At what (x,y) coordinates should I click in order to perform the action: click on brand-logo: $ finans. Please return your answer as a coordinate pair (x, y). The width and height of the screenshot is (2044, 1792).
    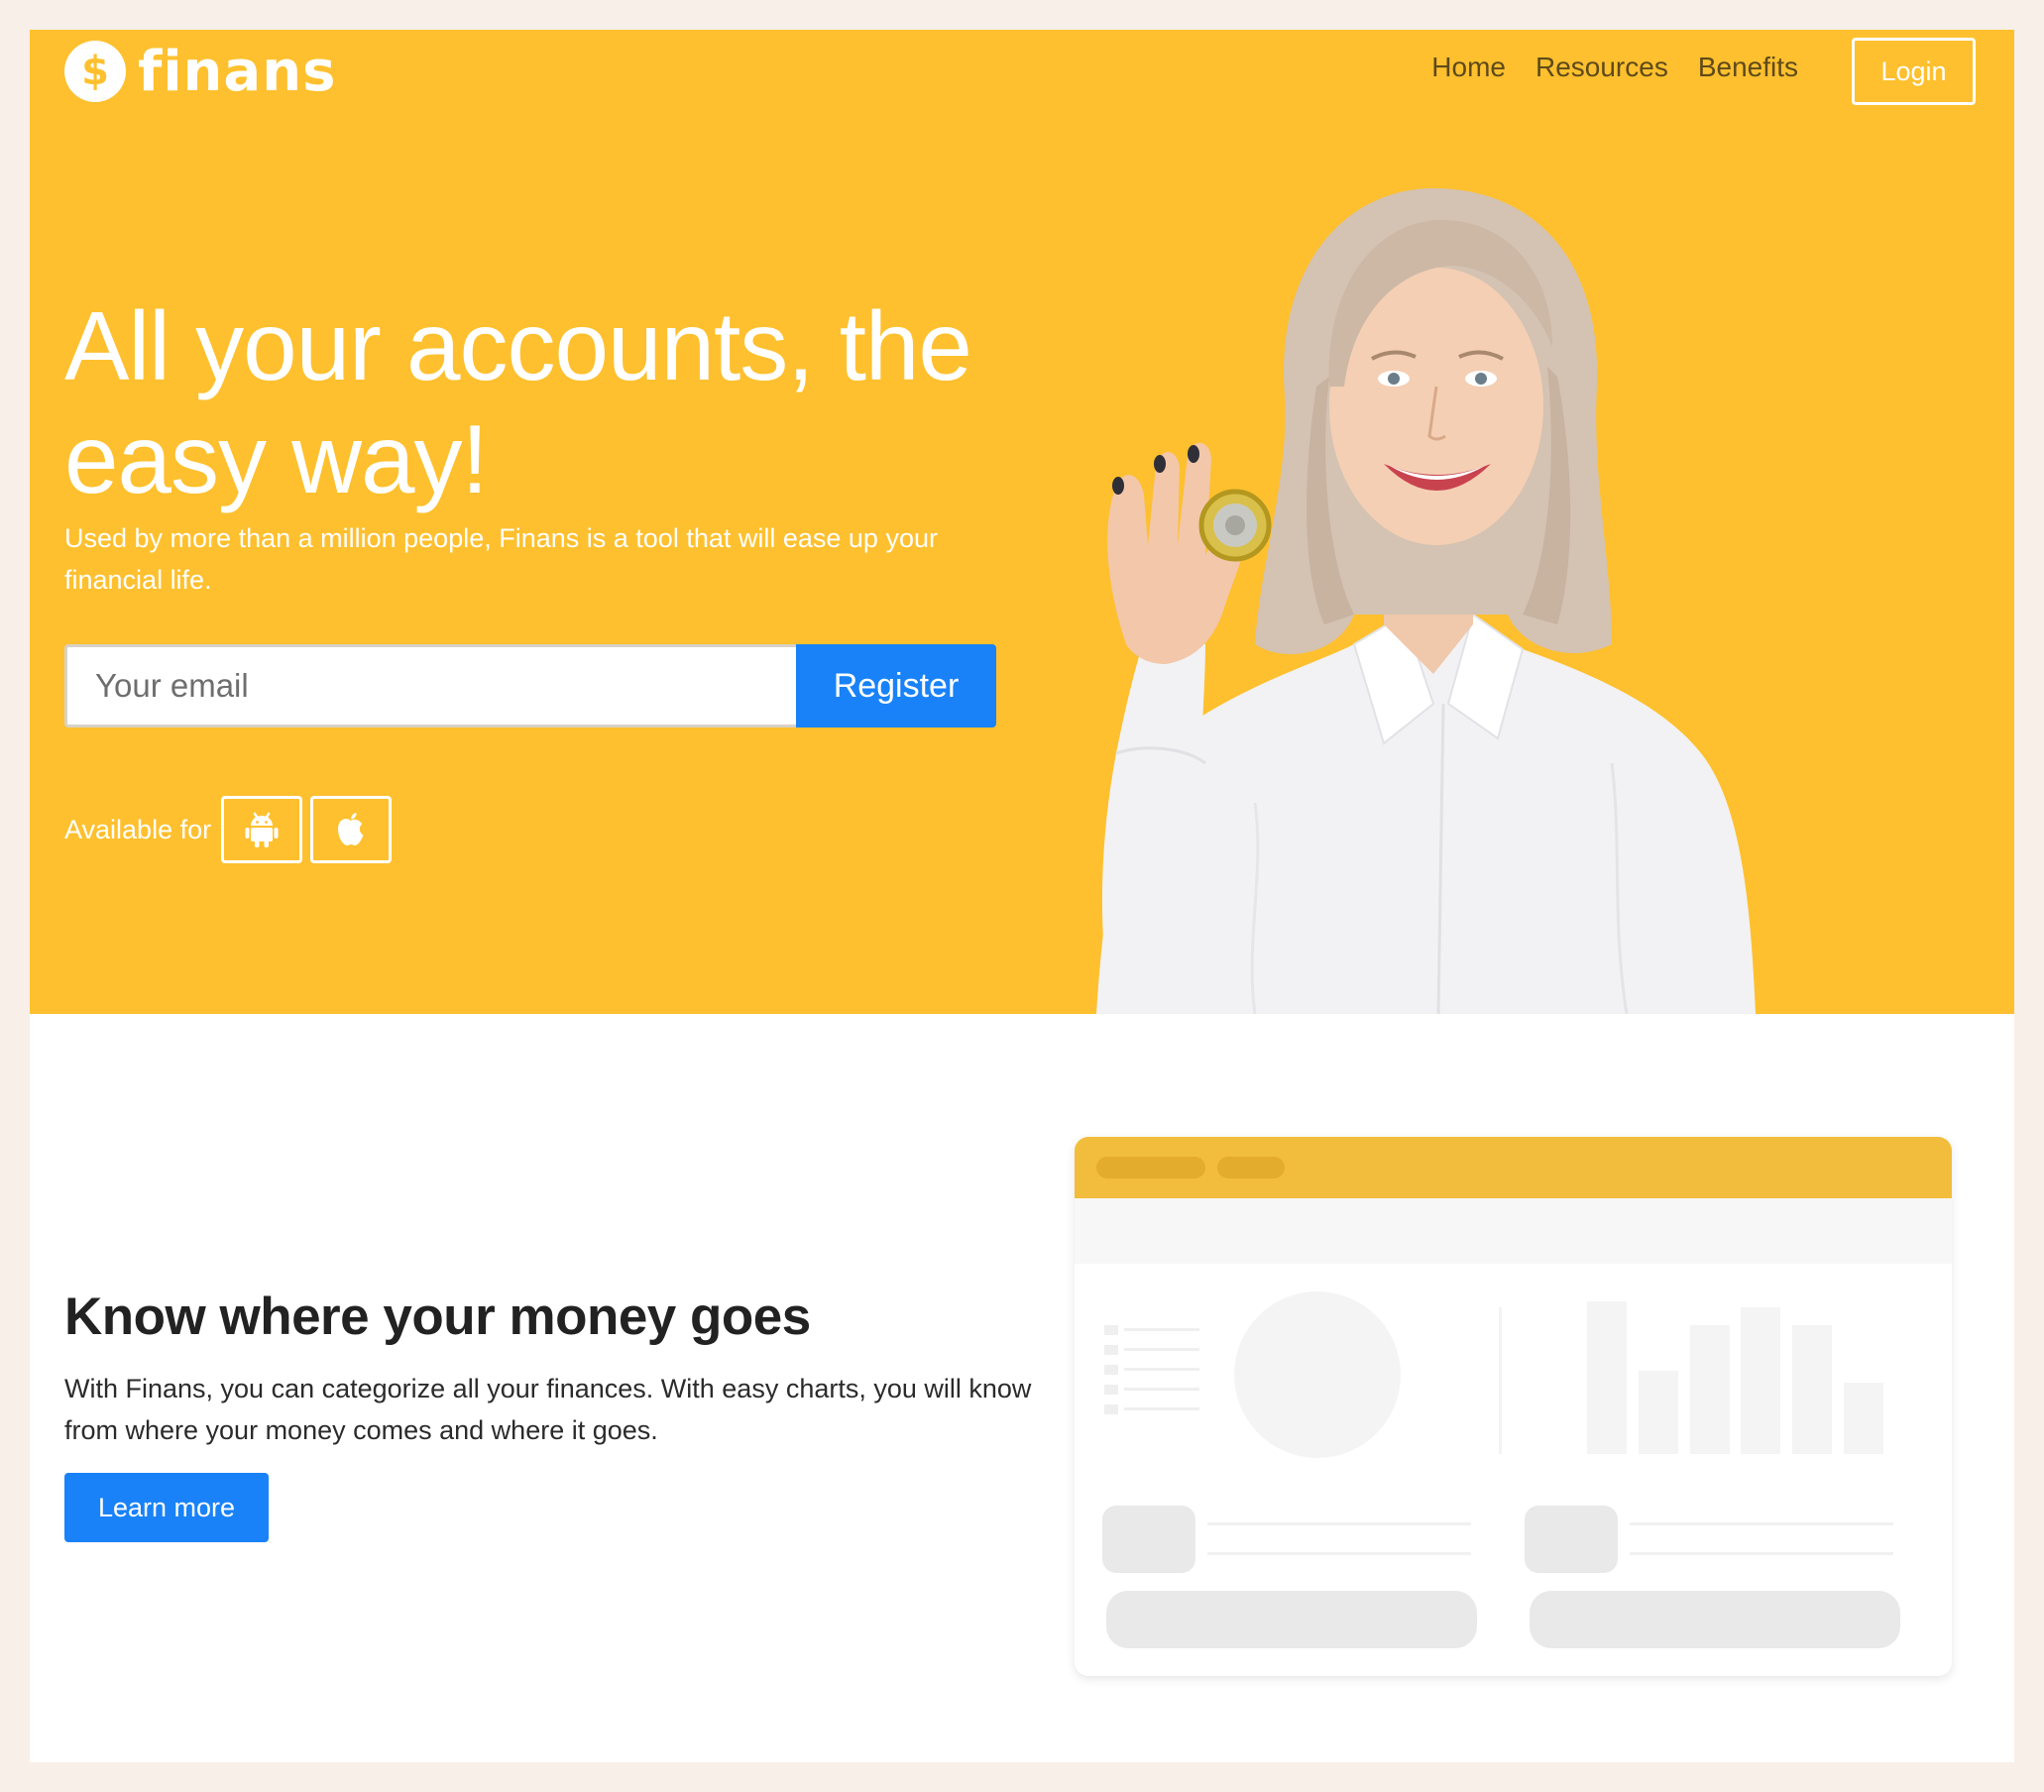
    Looking at the image, I should click on (200, 71).